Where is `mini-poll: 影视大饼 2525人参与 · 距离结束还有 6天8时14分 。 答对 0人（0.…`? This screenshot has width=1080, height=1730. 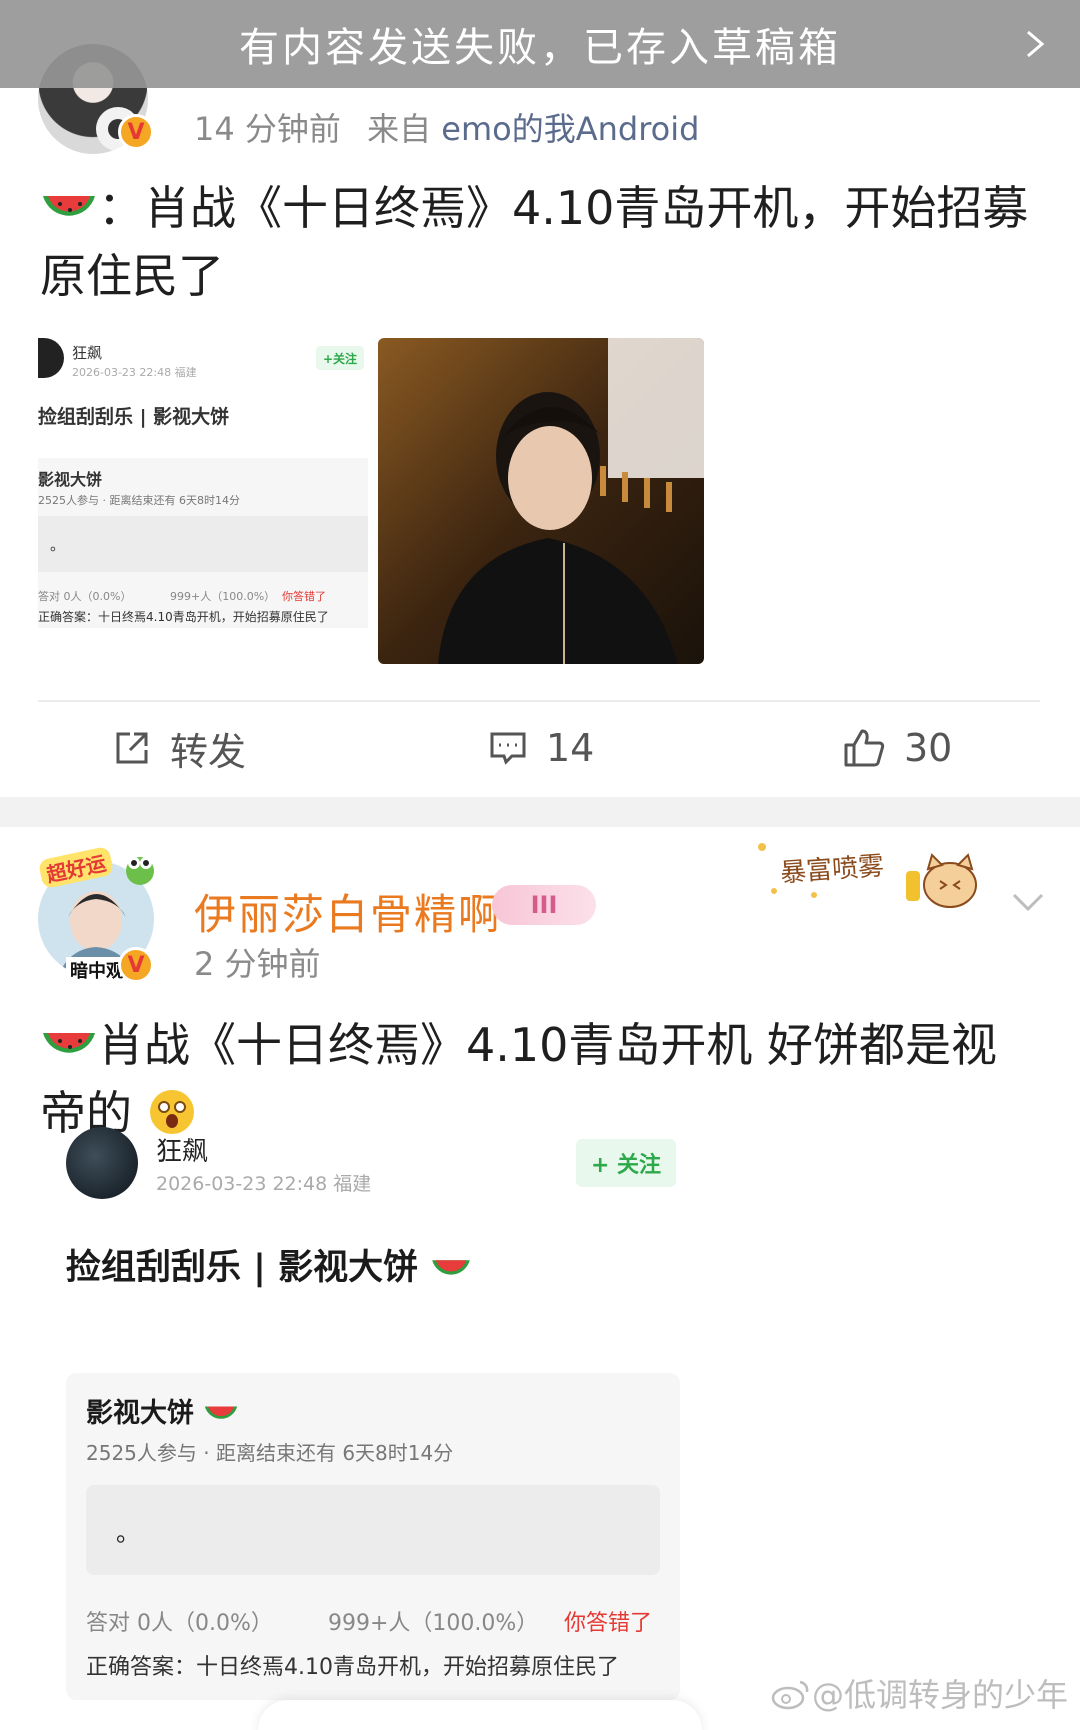 mini-poll: 影视大饼 2525人参与 · 距离结束还有 6天8时14分 。 答对 0人（0.… is located at coordinates (203, 543).